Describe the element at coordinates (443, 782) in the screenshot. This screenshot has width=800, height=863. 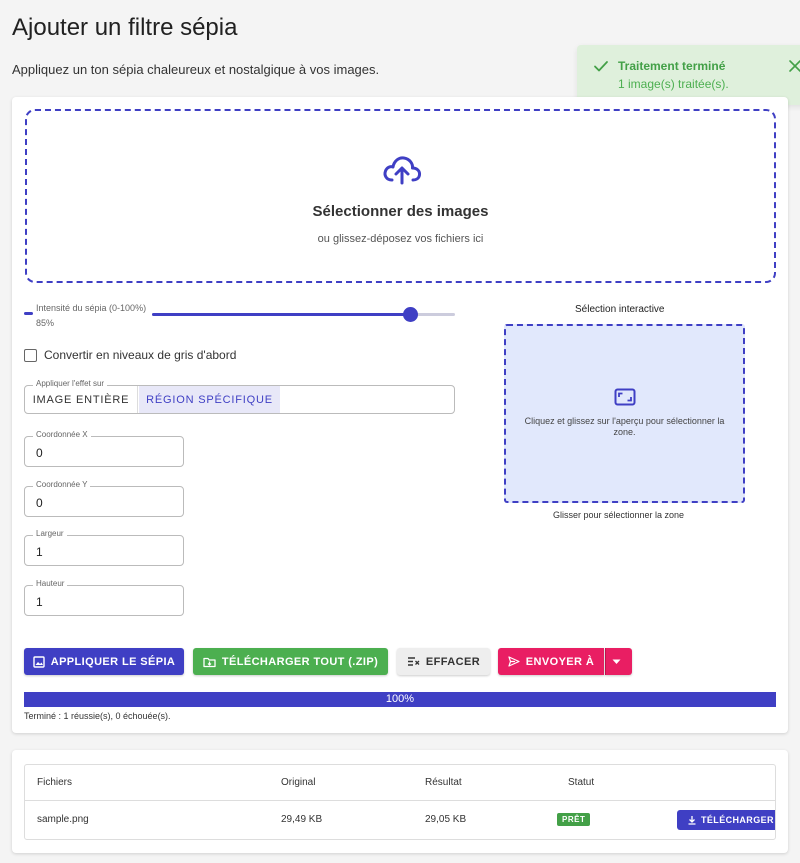
I see `column-header-result: Résultat` at that location.